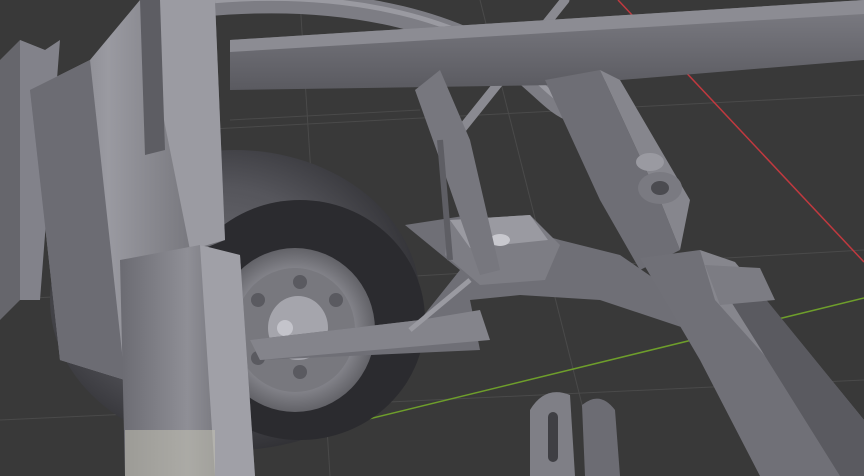 This screenshot has width=864, height=476. Describe the element at coordinates (650, 162) in the screenshot. I see `bolt-small` at that location.